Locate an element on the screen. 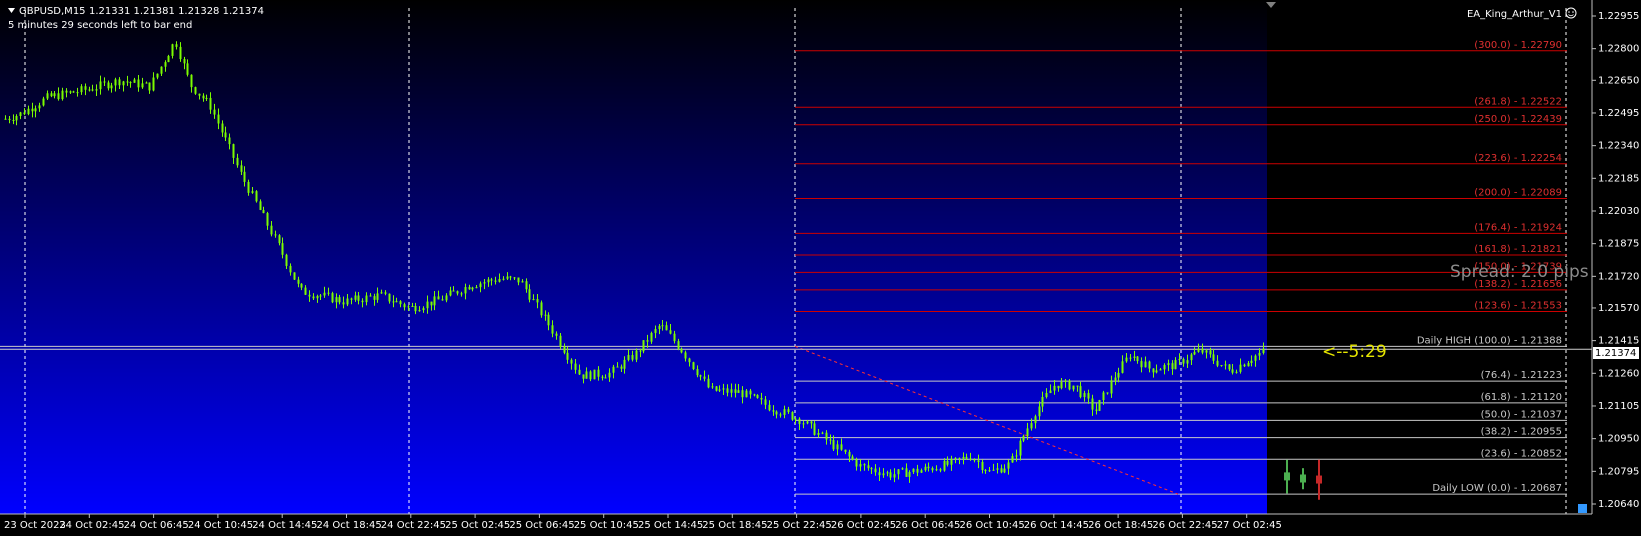  candle-countdown: <--5:29 is located at coordinates (1354, 352).